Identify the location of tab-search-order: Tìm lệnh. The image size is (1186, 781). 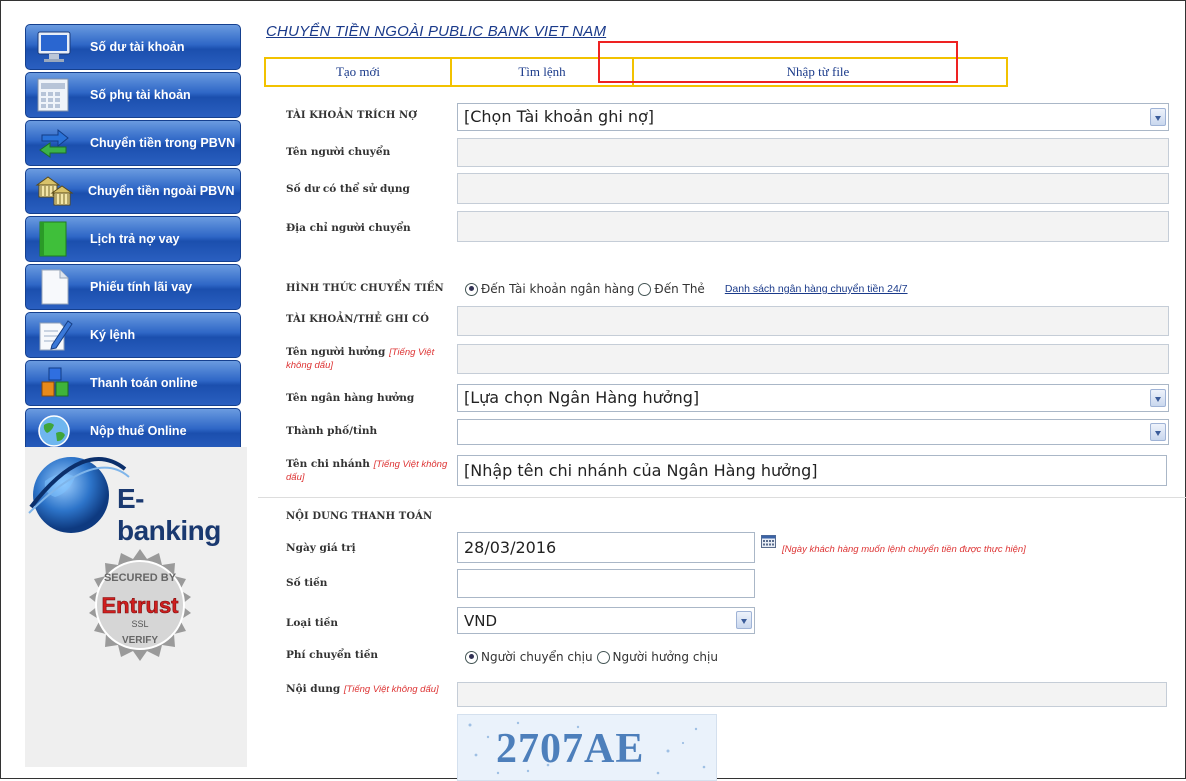
(542, 72).